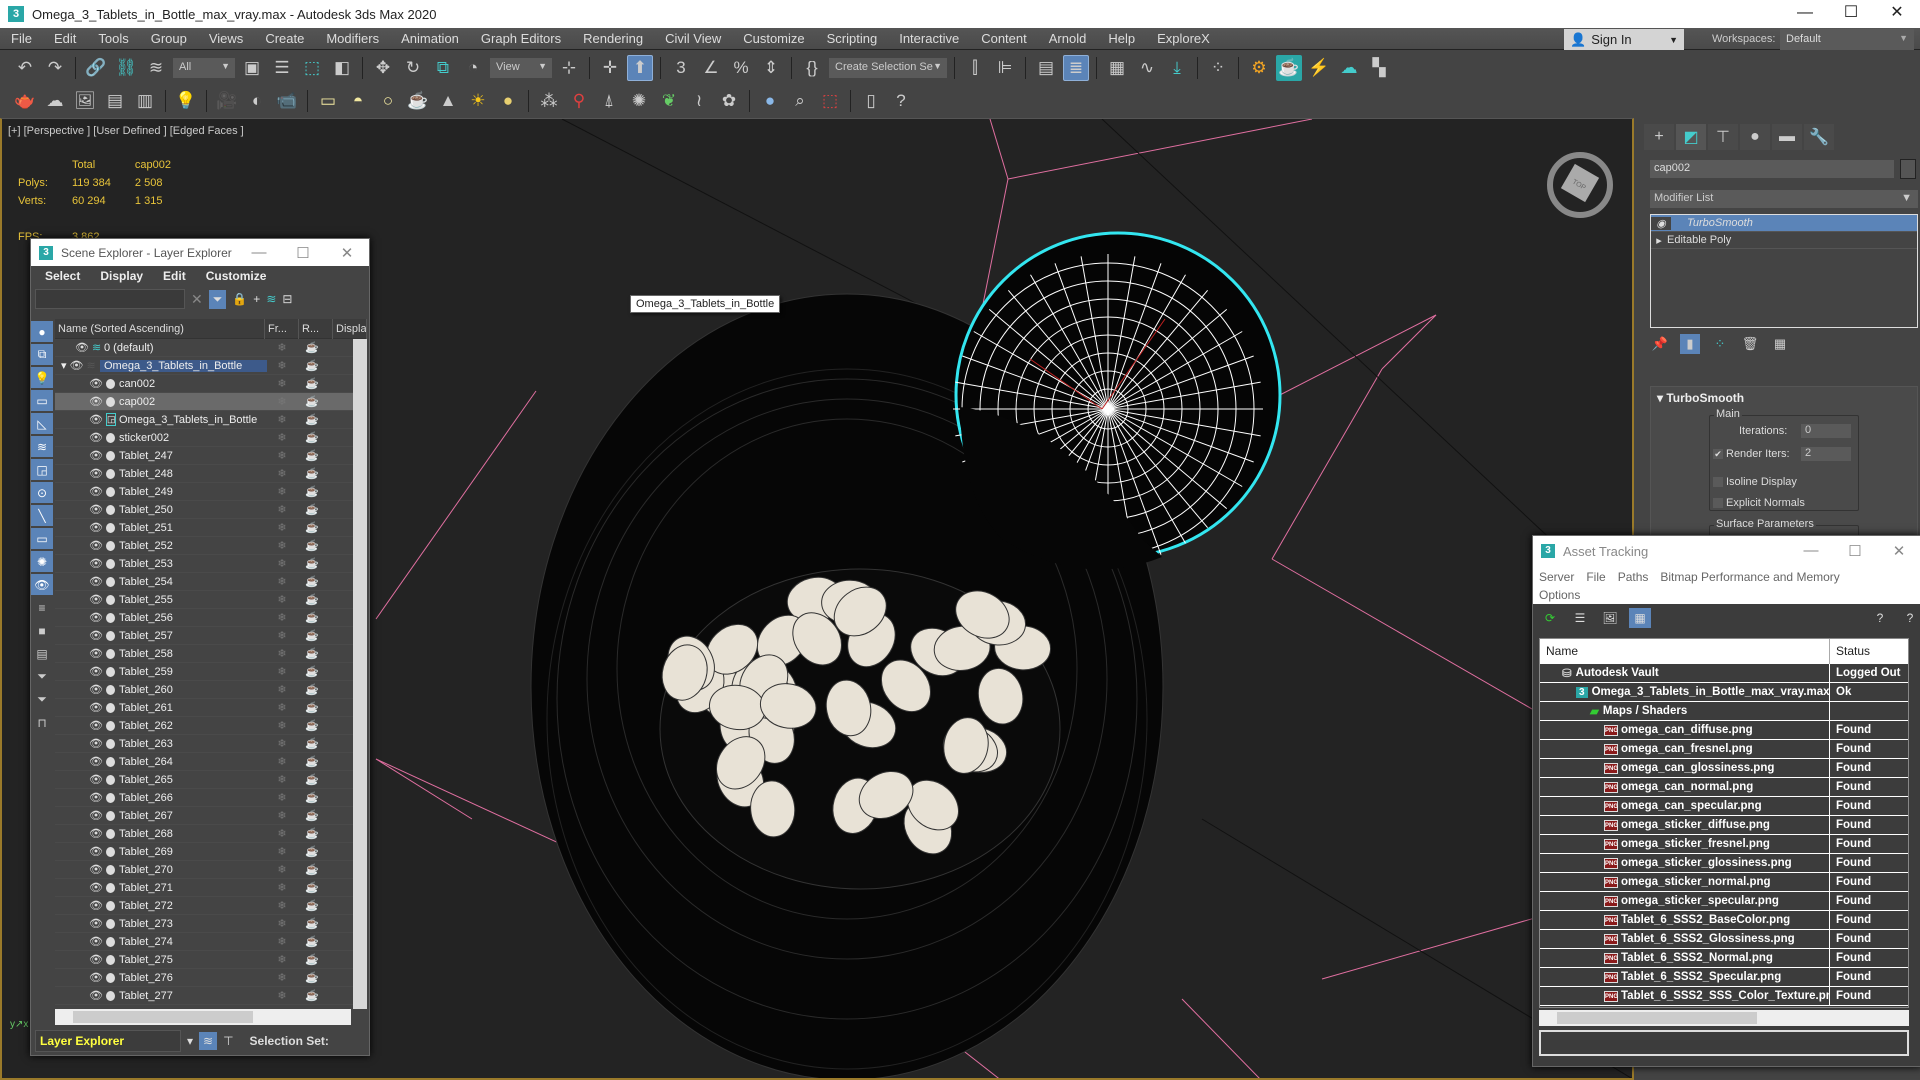  What do you see at coordinates (1660, 344) in the screenshot?
I see `pin-stack-icon: 📌` at bounding box center [1660, 344].